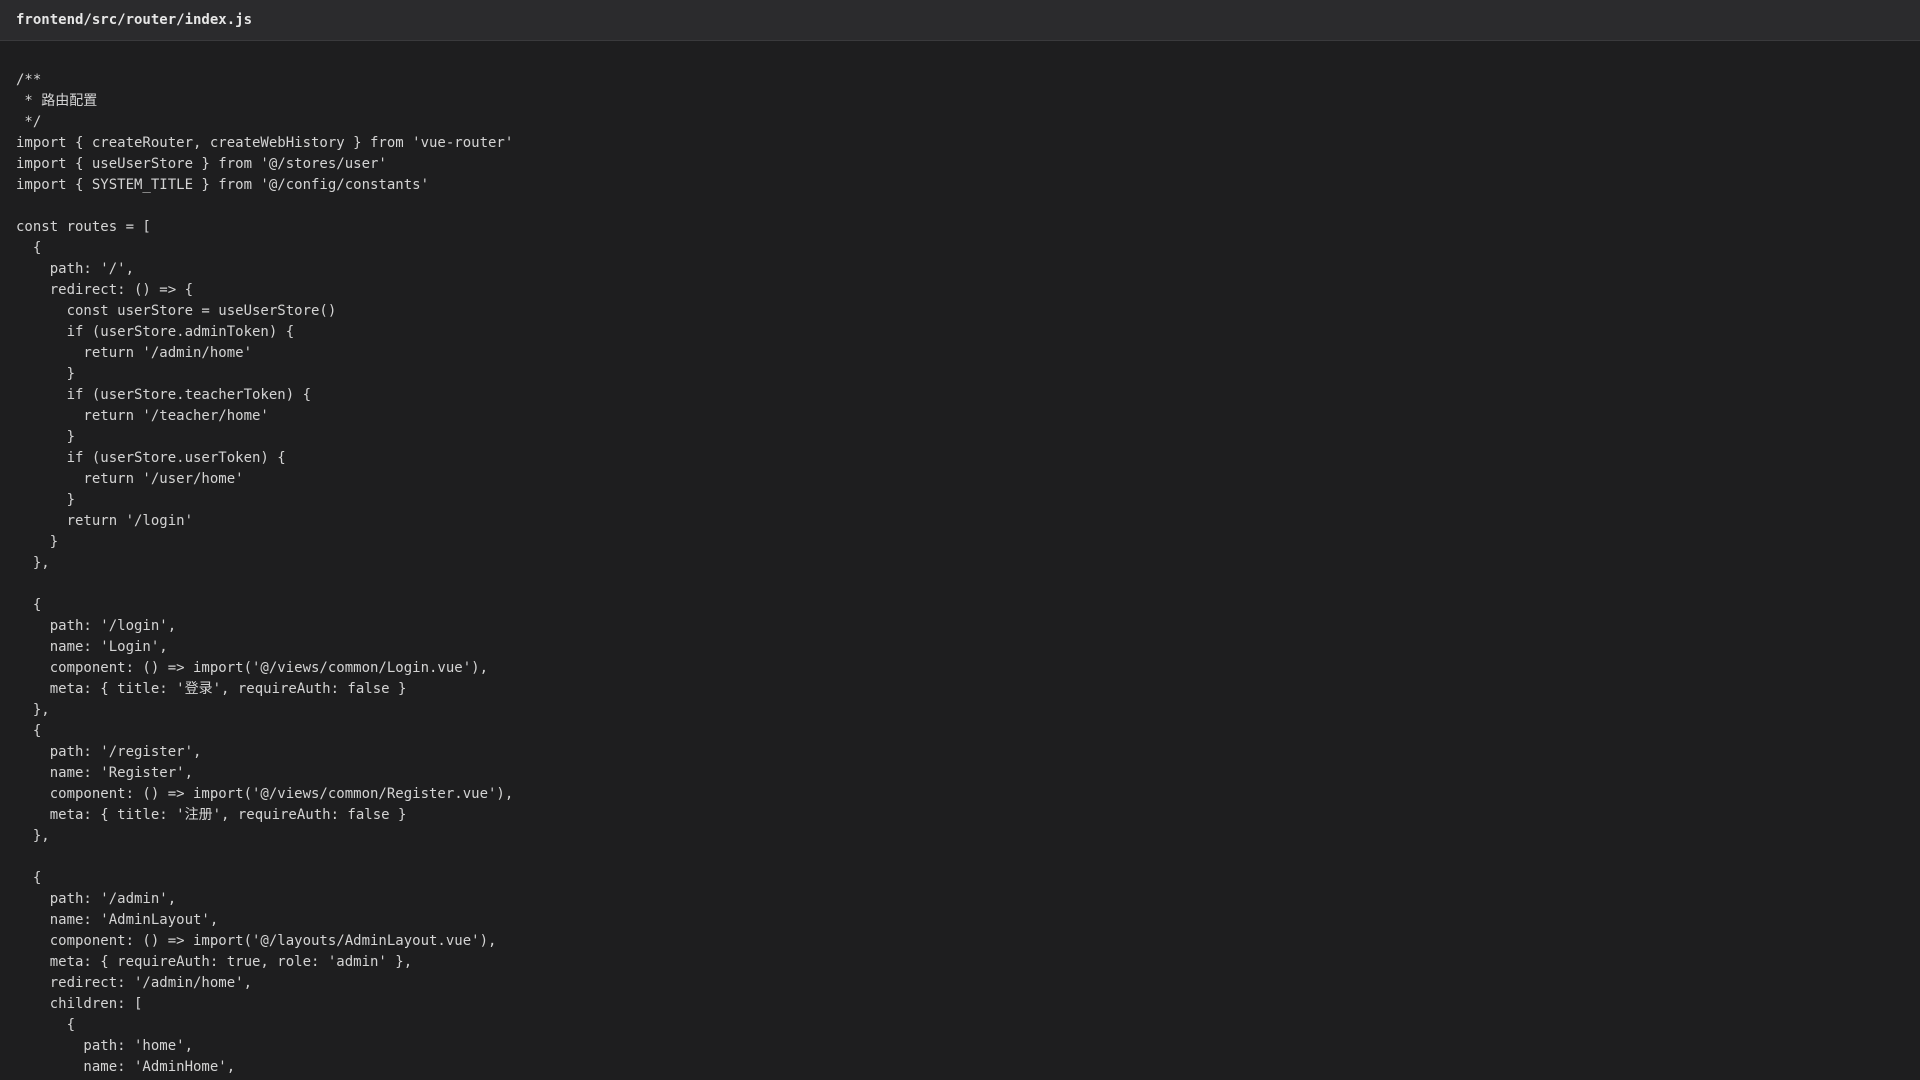  What do you see at coordinates (92, 647) in the screenshot?
I see `code-line: name: 'Login',` at bounding box center [92, 647].